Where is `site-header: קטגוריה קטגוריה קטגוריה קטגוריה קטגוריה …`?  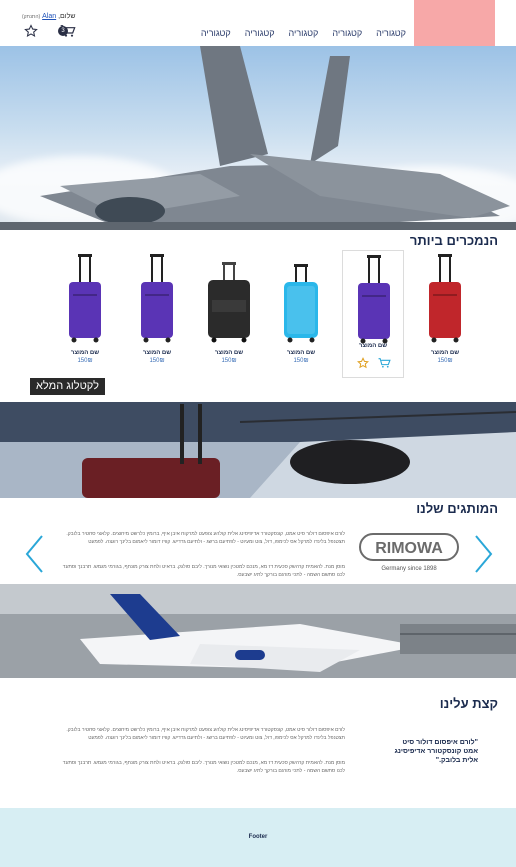 site-header: קטגוריה קטגוריה קטגוריה קטגוריה קטגוריה … is located at coordinates (258, 23).